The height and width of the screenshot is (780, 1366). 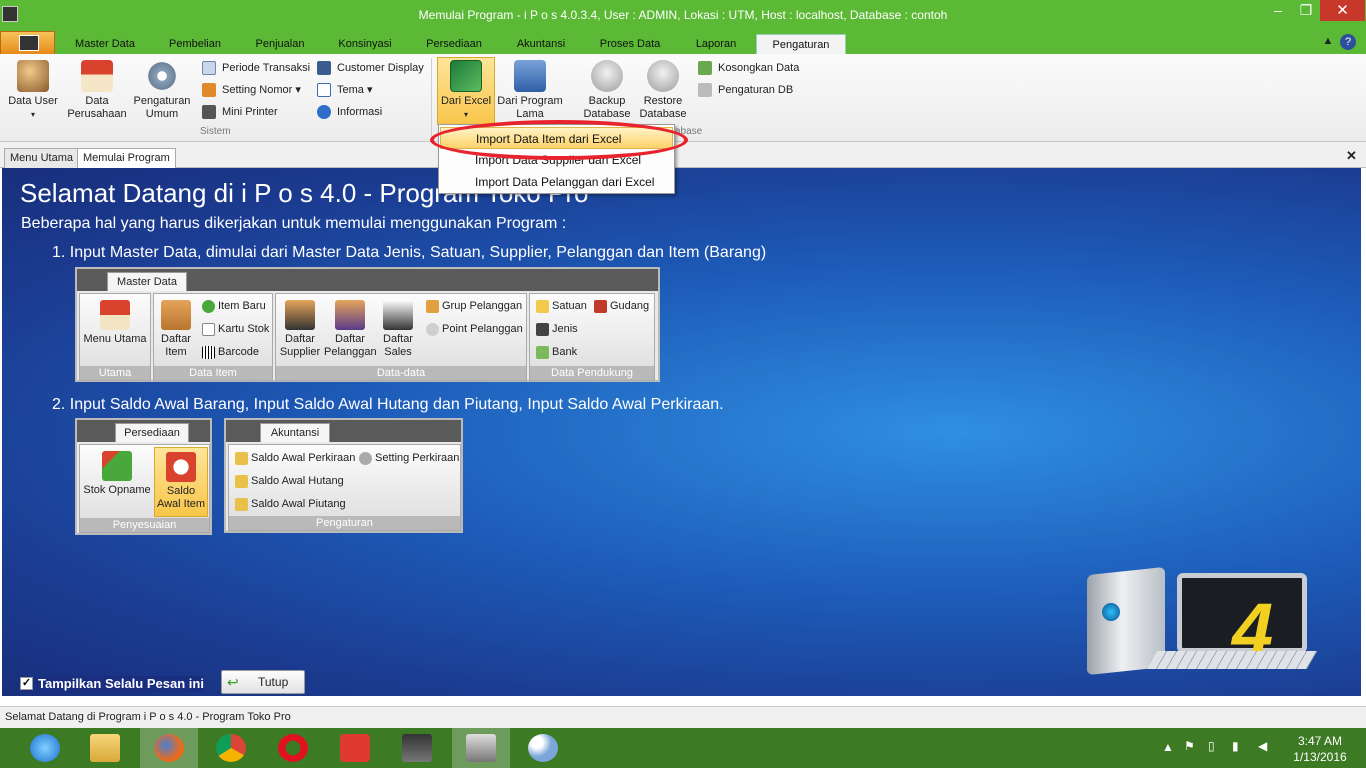 I want to click on dari-excel-button: Dari Excel ▾, so click(x=466, y=91).